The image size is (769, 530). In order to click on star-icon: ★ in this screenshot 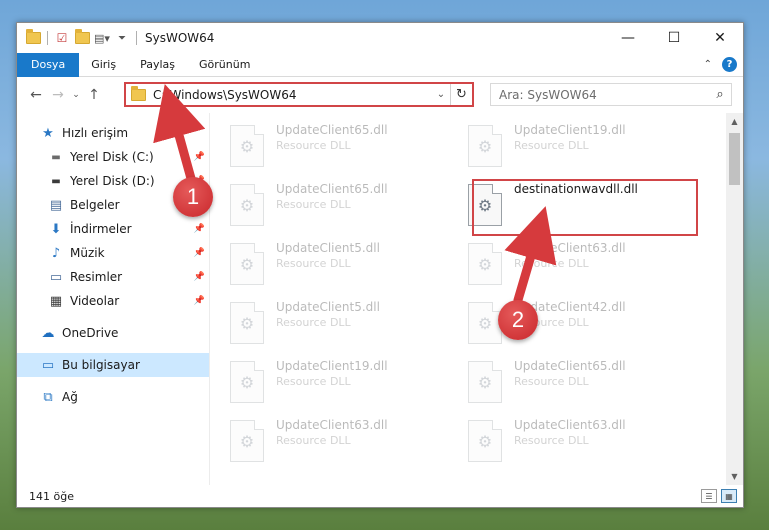, I will do `click(48, 133)`.